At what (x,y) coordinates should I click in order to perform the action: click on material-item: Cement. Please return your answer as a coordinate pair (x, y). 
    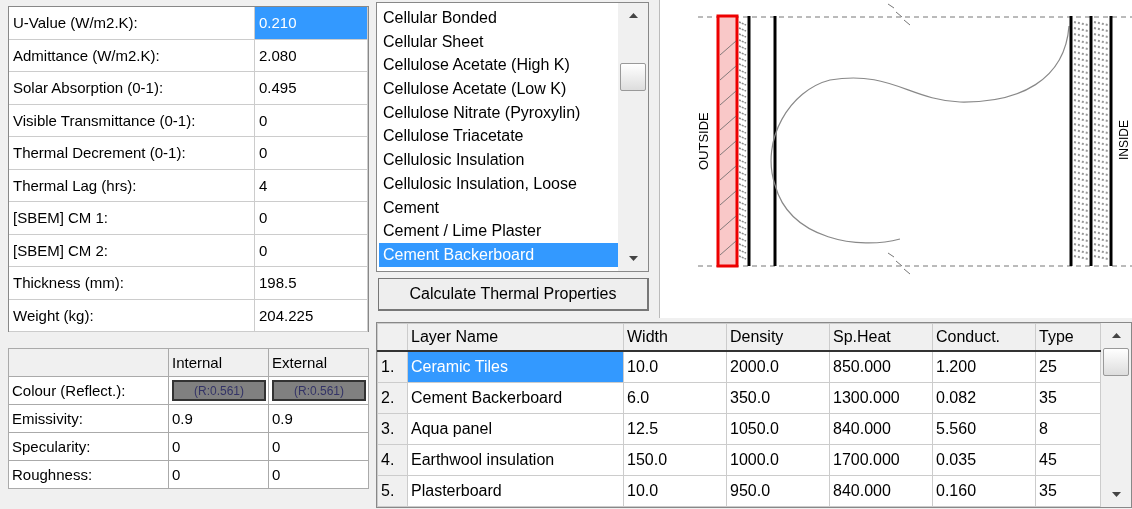
    Looking at the image, I should click on (498, 207).